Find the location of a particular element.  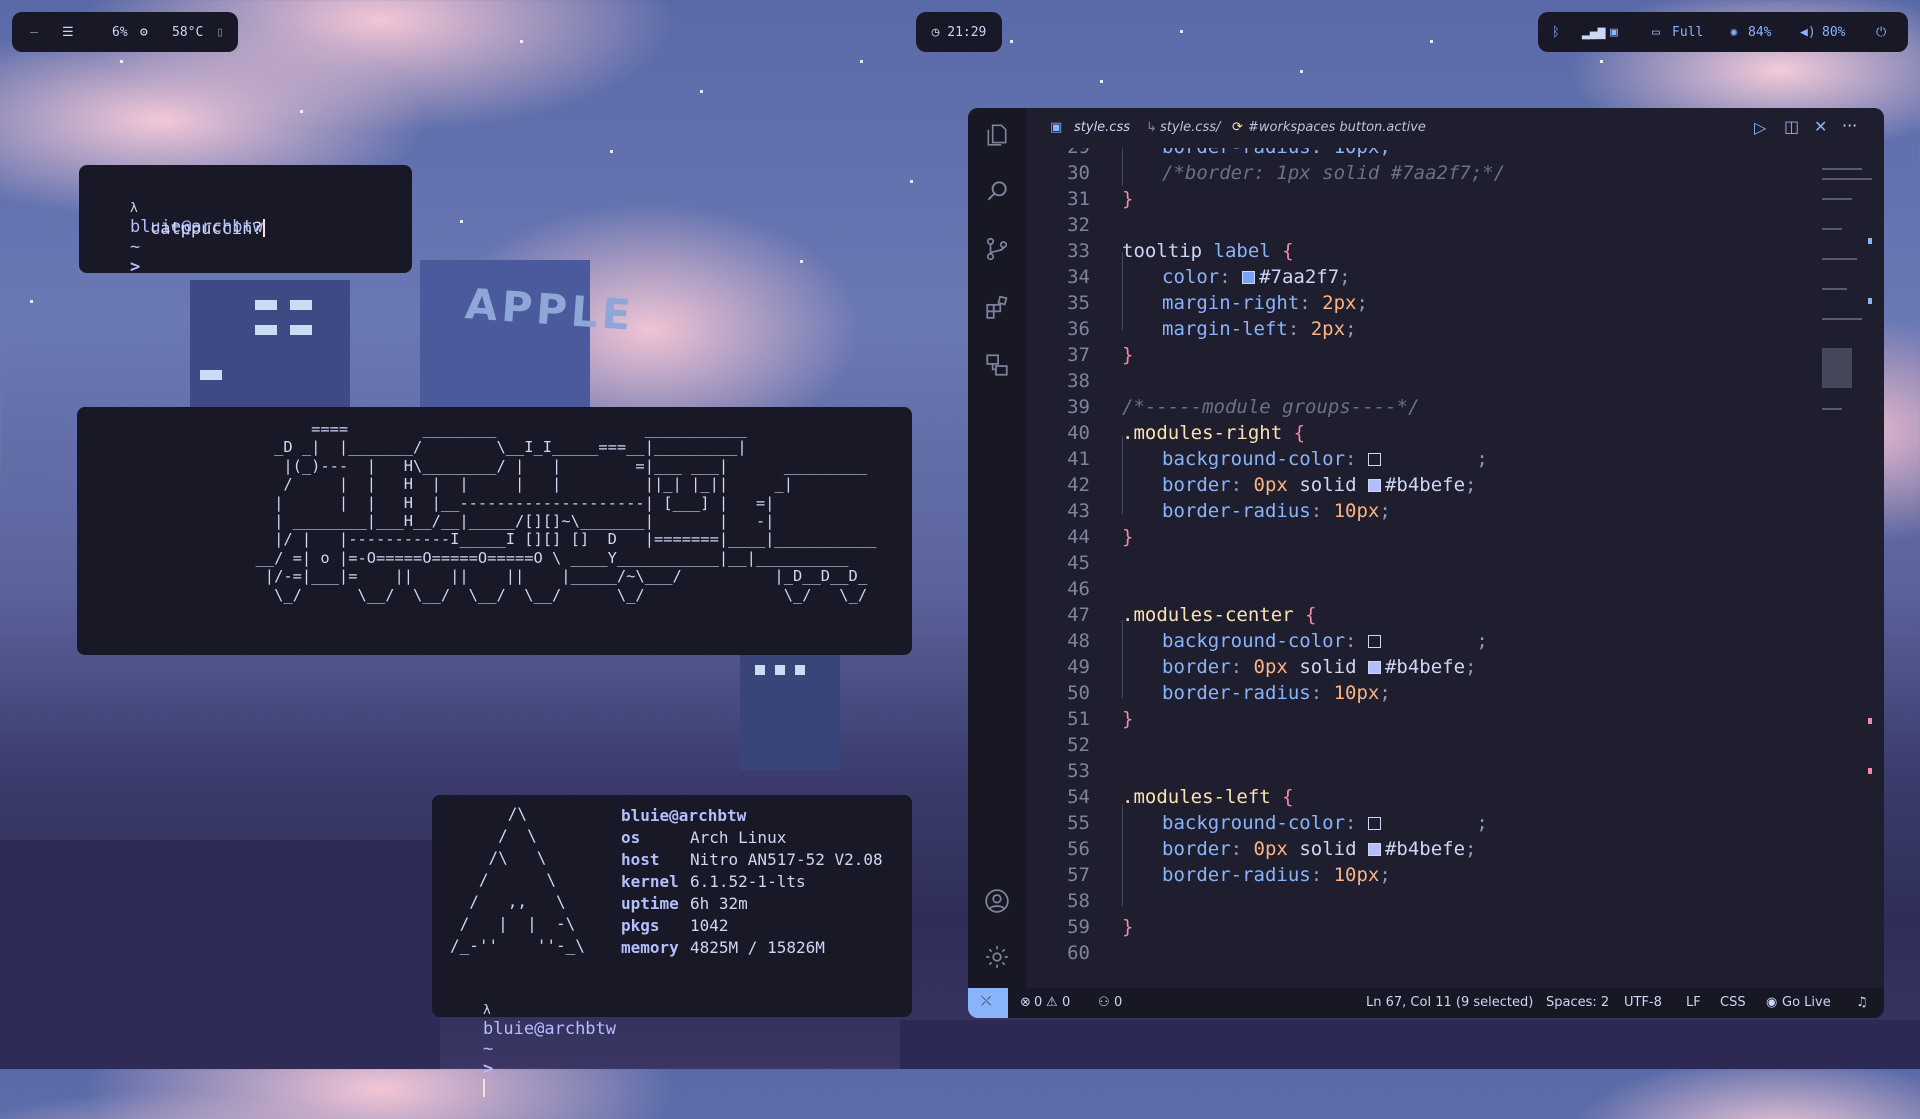

fetch-key: host is located at coordinates (640, 859).